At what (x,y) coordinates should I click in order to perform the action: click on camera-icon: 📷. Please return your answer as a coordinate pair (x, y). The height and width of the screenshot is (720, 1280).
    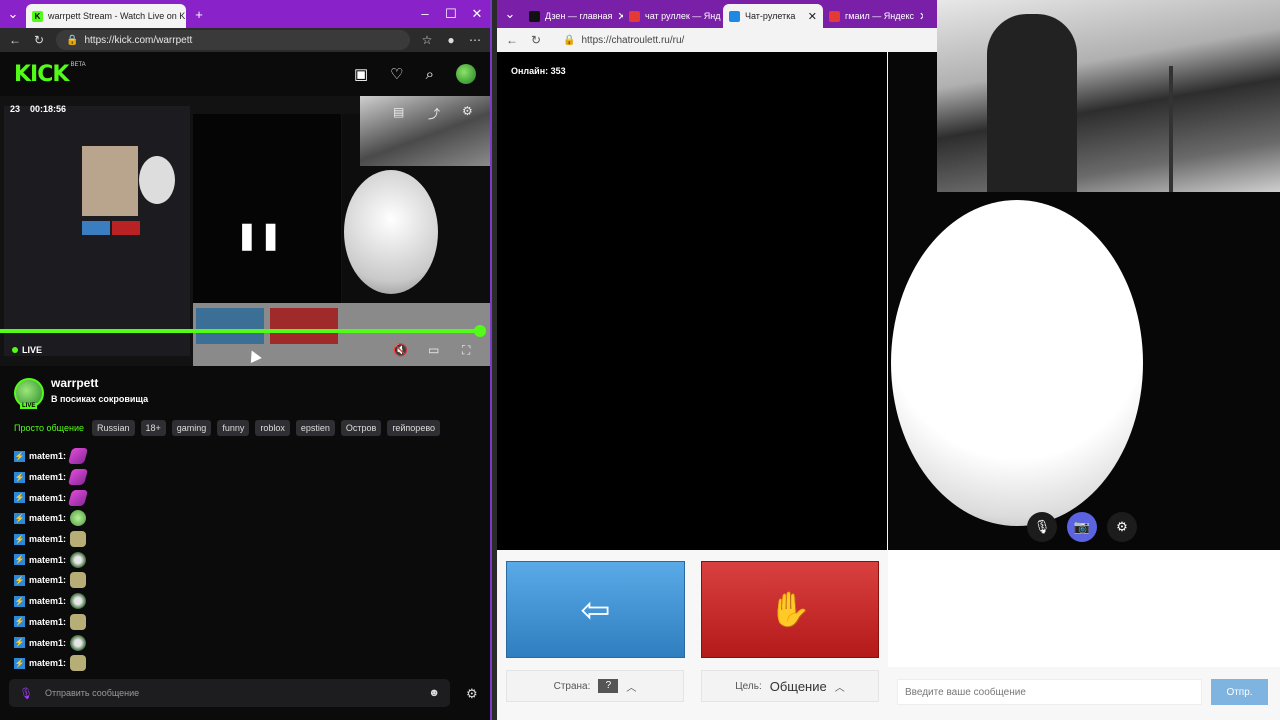
    Looking at the image, I should click on (1082, 526).